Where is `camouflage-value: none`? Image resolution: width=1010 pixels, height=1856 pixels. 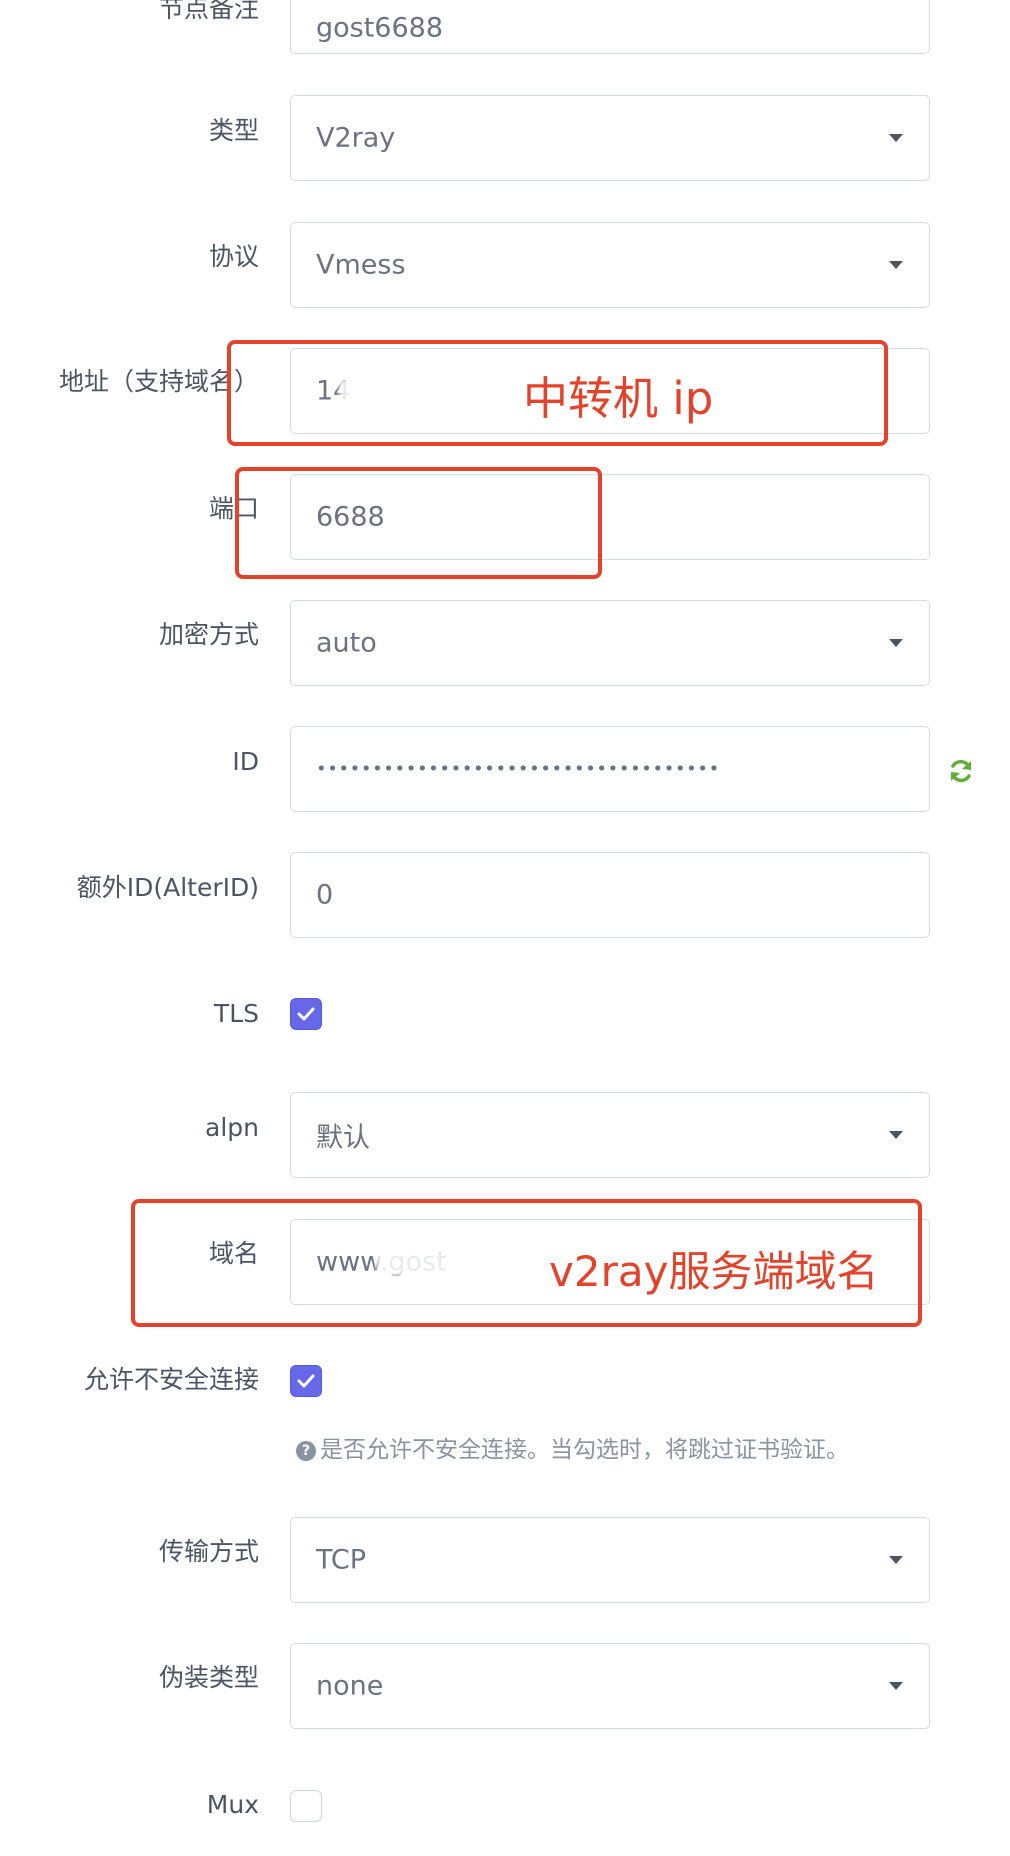
camouflage-value: none is located at coordinates (350, 1686).